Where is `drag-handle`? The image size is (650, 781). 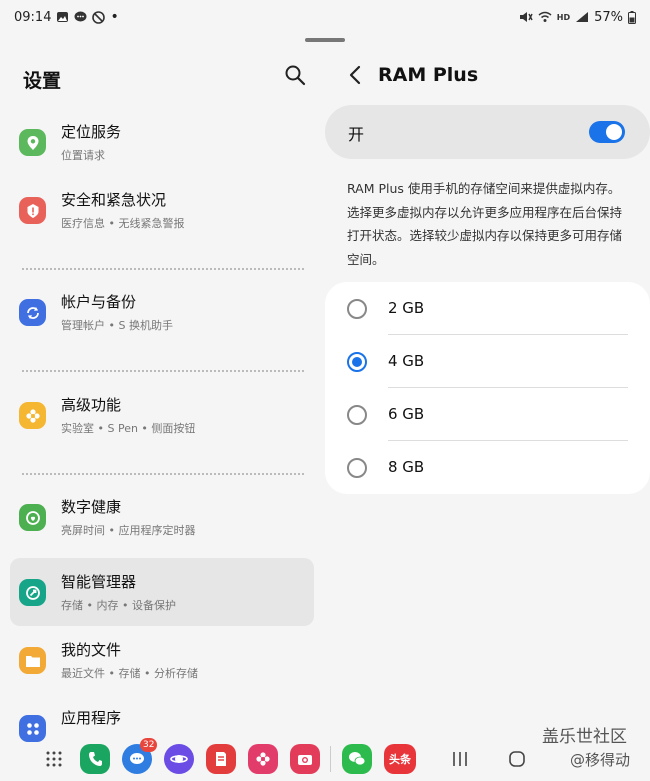
drag-handle is located at coordinates (325, 40).